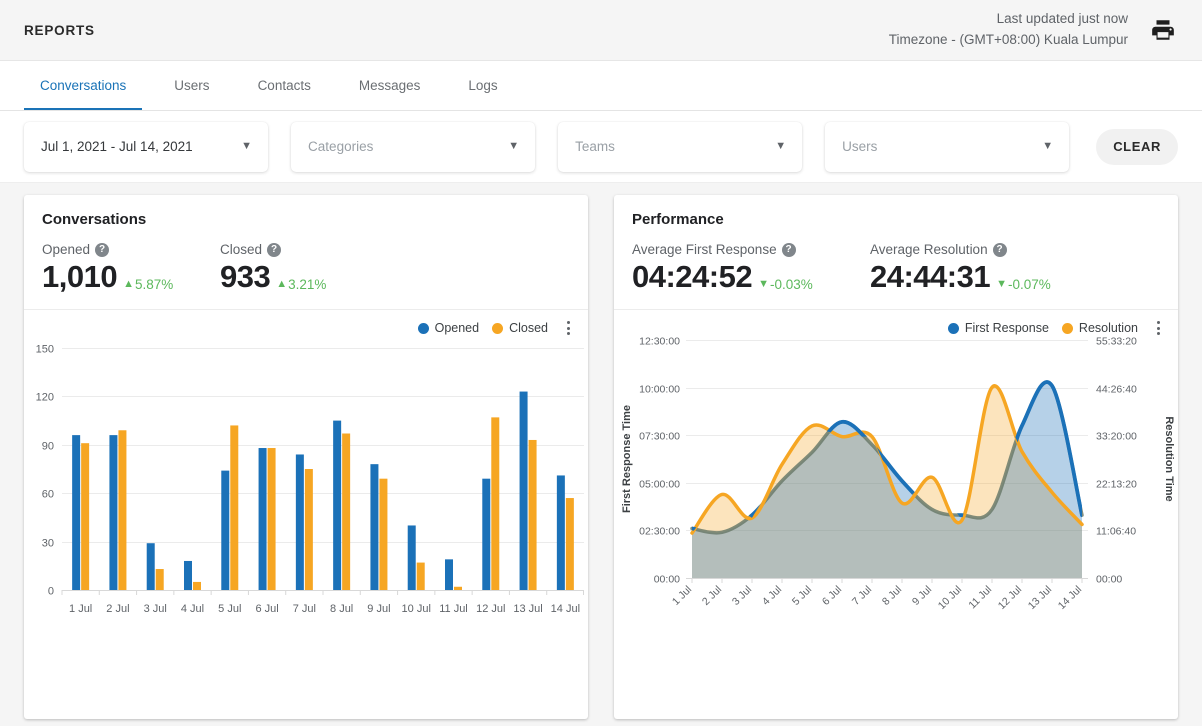 The height and width of the screenshot is (726, 1202). I want to click on stat-closed-label: Closed ?, so click(273, 249).